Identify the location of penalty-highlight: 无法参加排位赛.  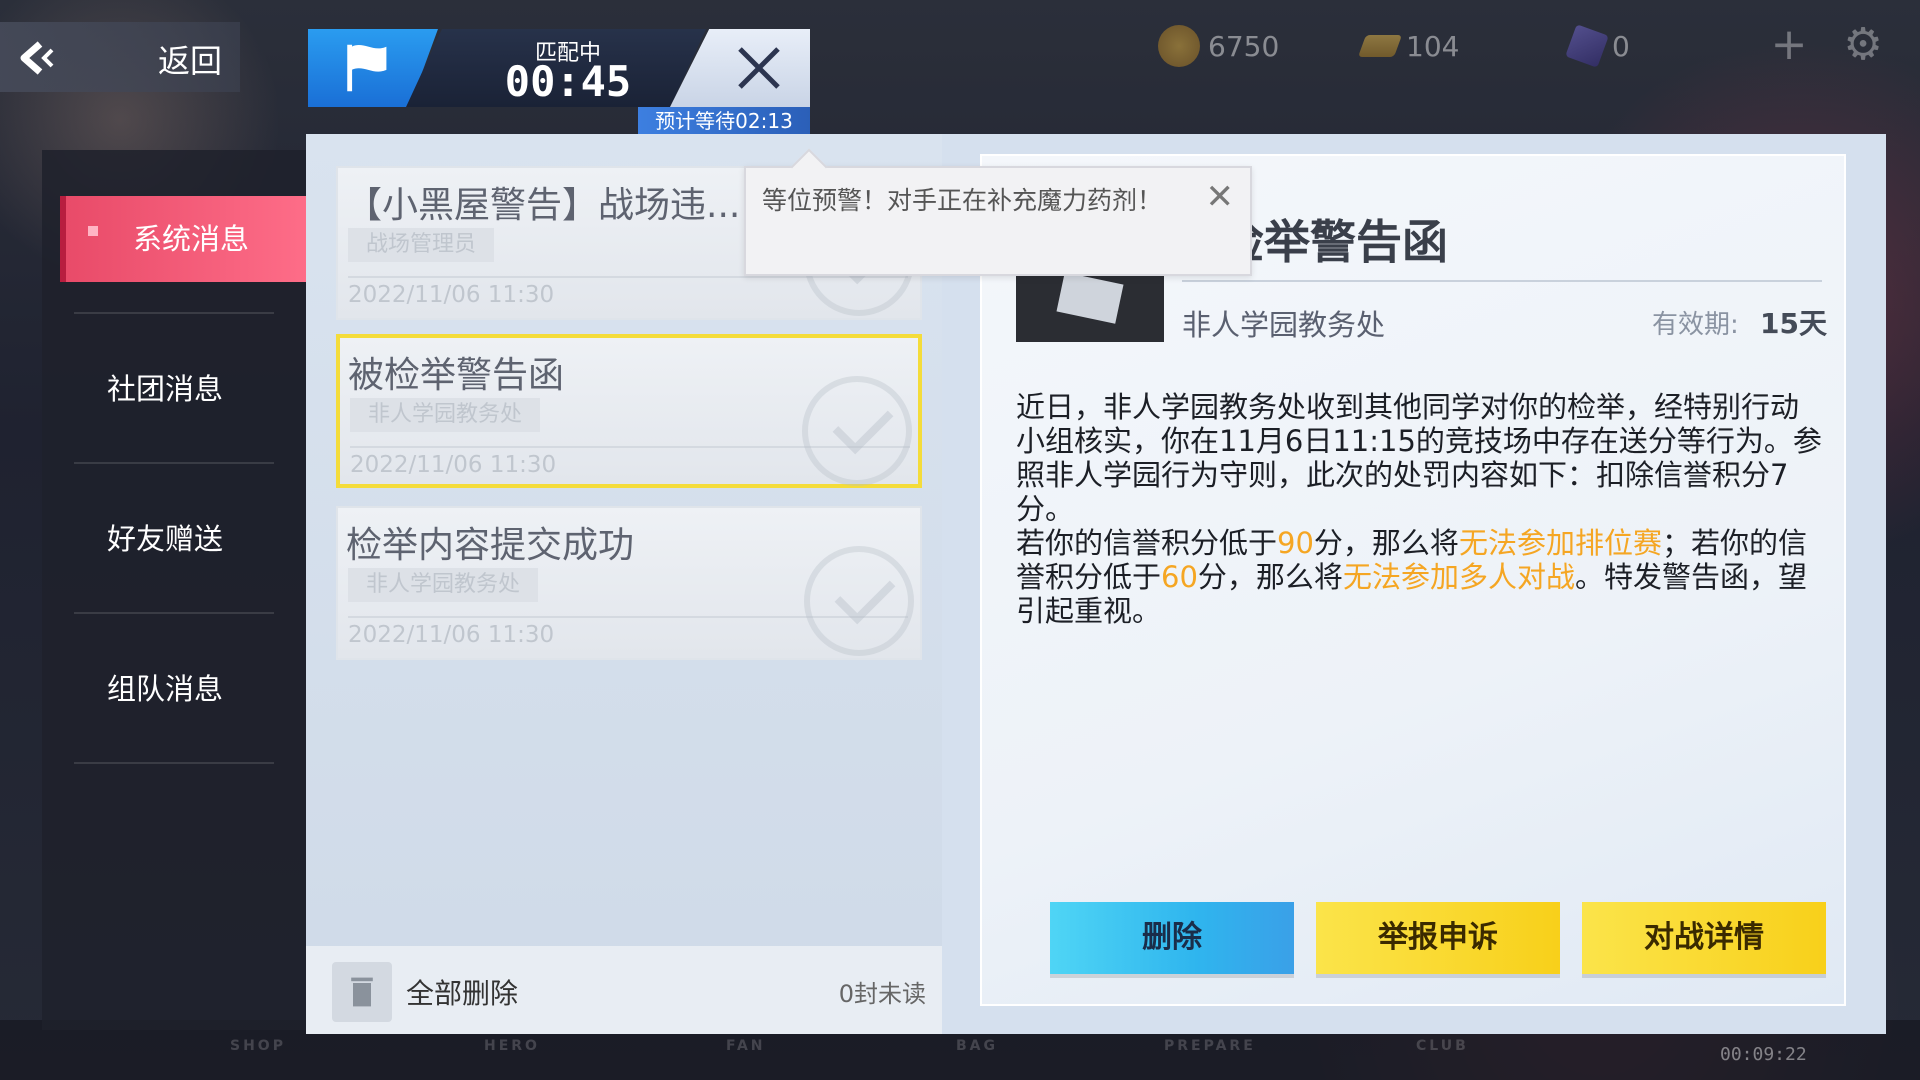
(1560, 543).